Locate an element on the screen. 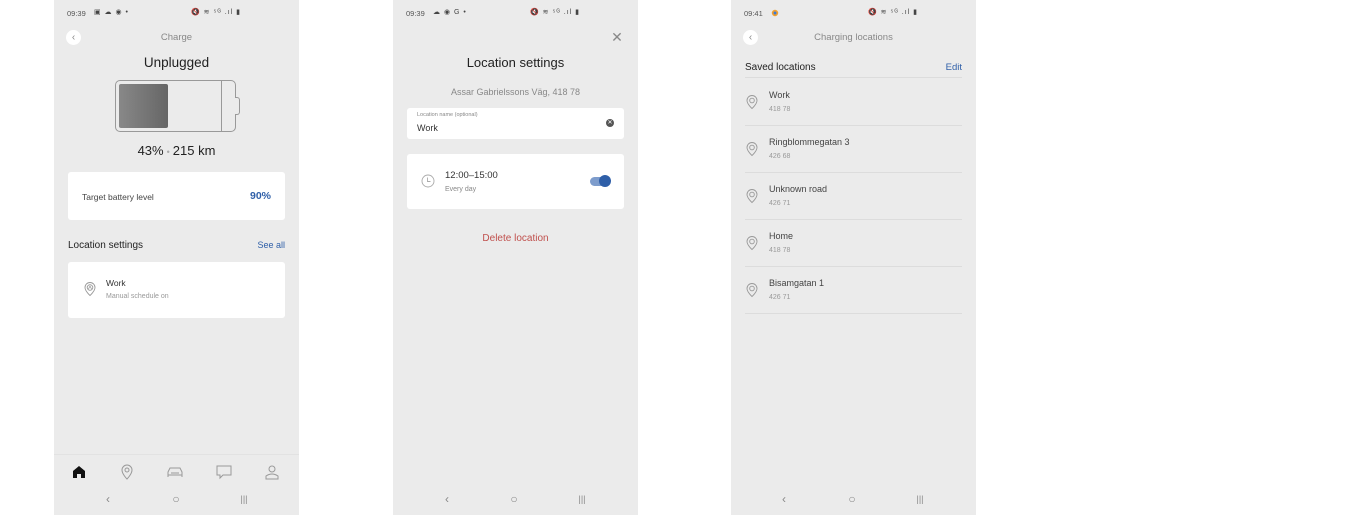 The image size is (1366, 515). location-name: Bisamgatan 1 is located at coordinates (797, 283).